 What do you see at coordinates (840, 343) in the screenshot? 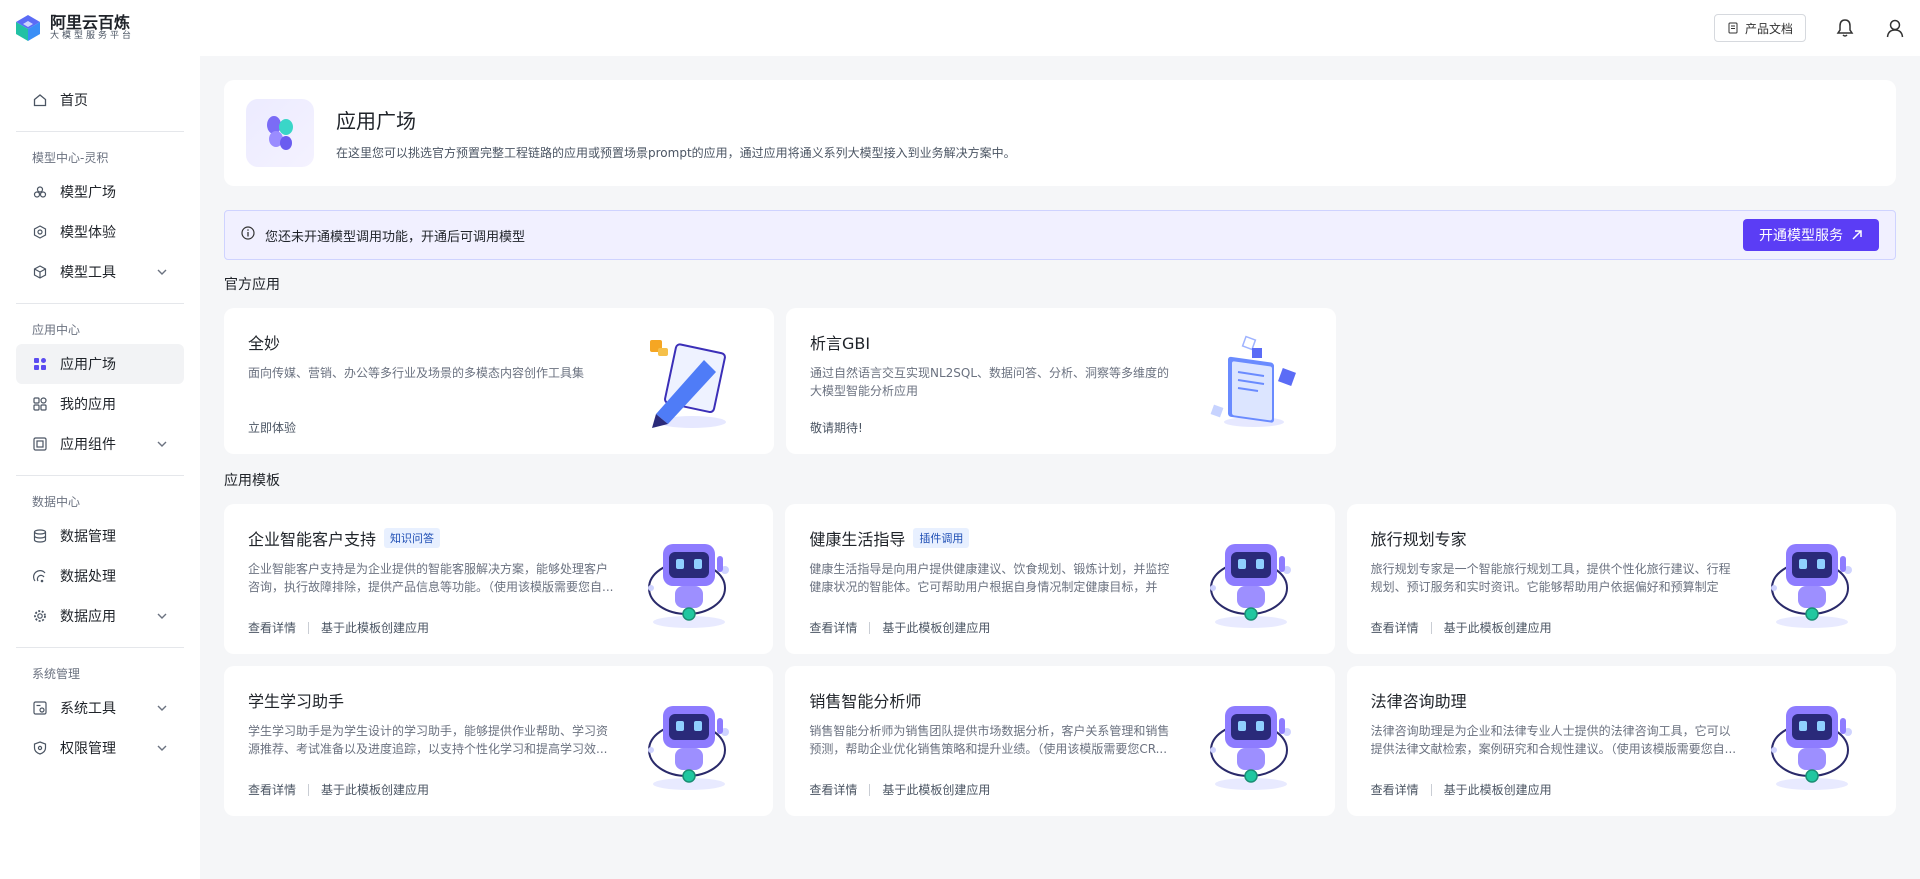
I see `card-title: 析言GBI` at bounding box center [840, 343].